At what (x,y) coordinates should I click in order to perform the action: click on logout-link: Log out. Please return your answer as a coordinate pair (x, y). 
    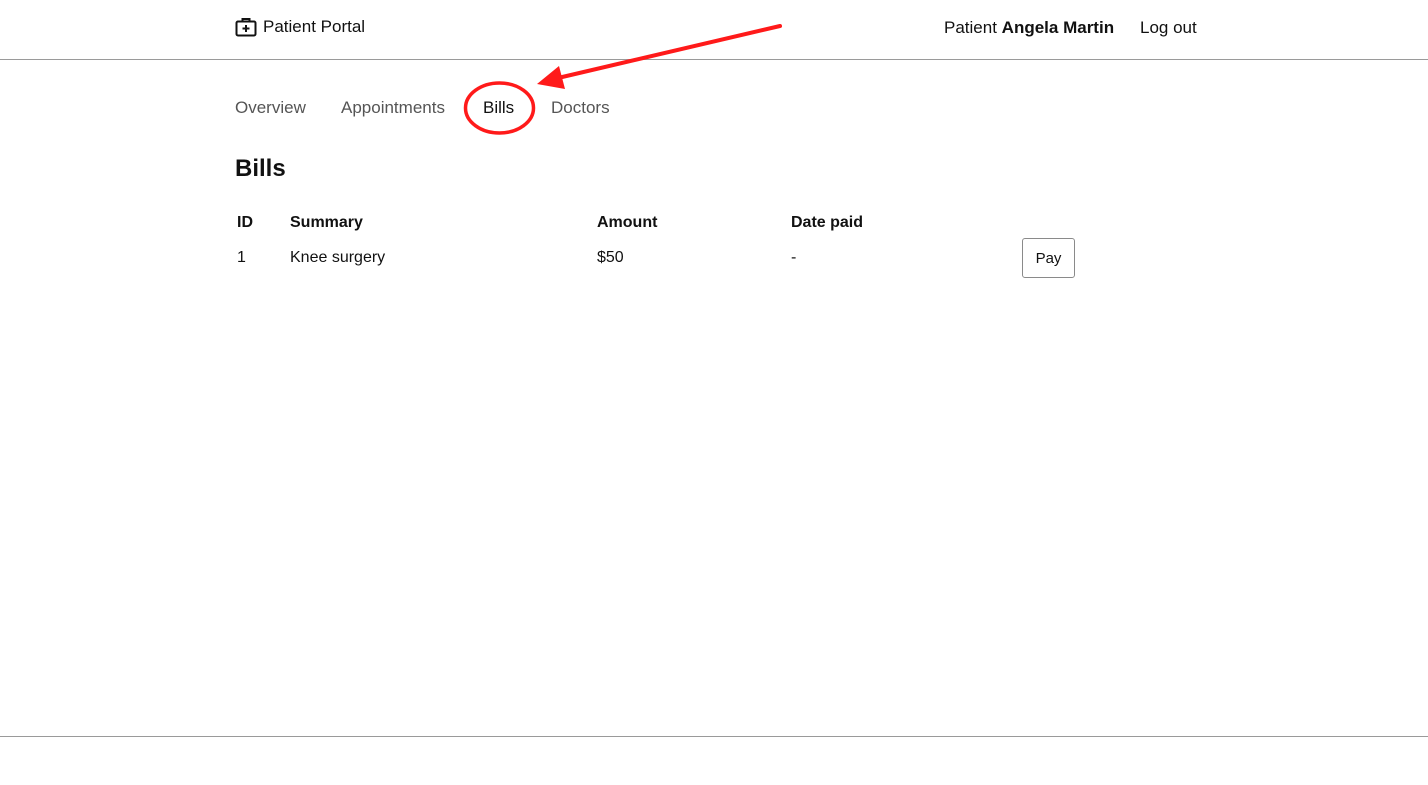
    Looking at the image, I should click on (1168, 28).